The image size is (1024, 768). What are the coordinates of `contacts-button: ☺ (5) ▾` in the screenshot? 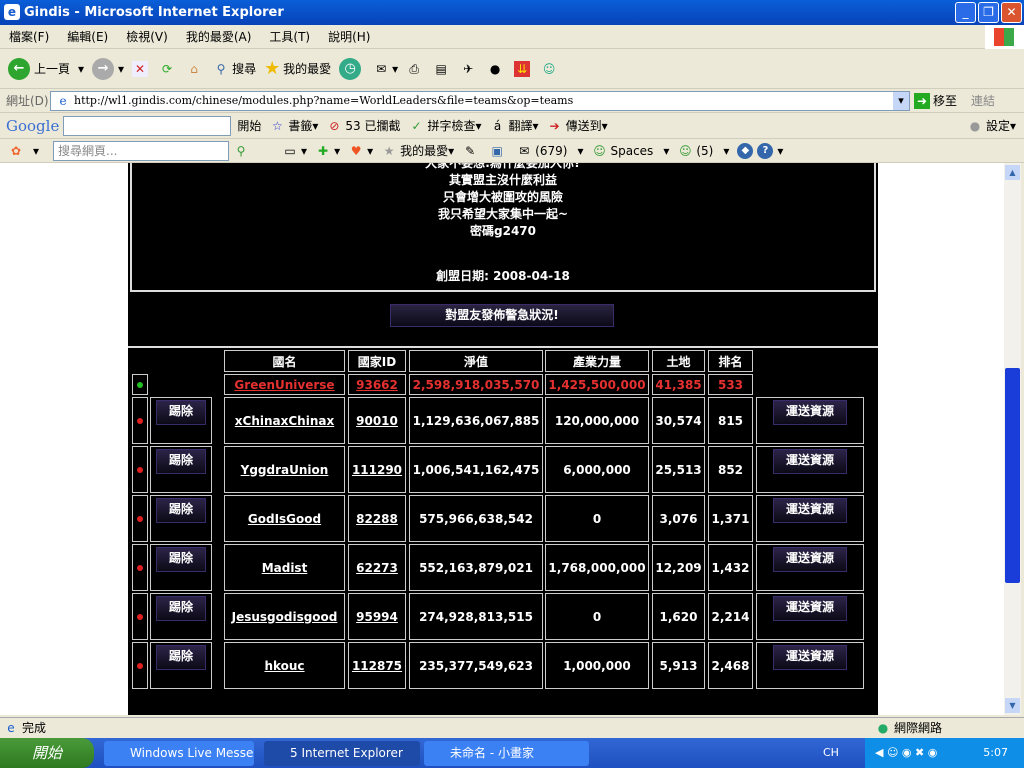 It's located at (703, 151).